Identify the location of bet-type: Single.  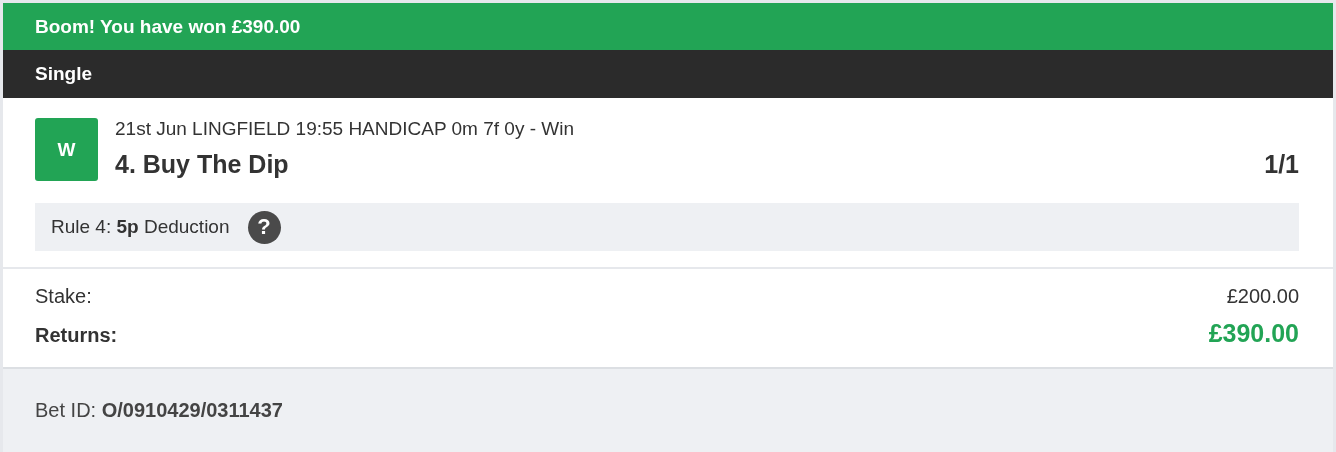
(63, 74).